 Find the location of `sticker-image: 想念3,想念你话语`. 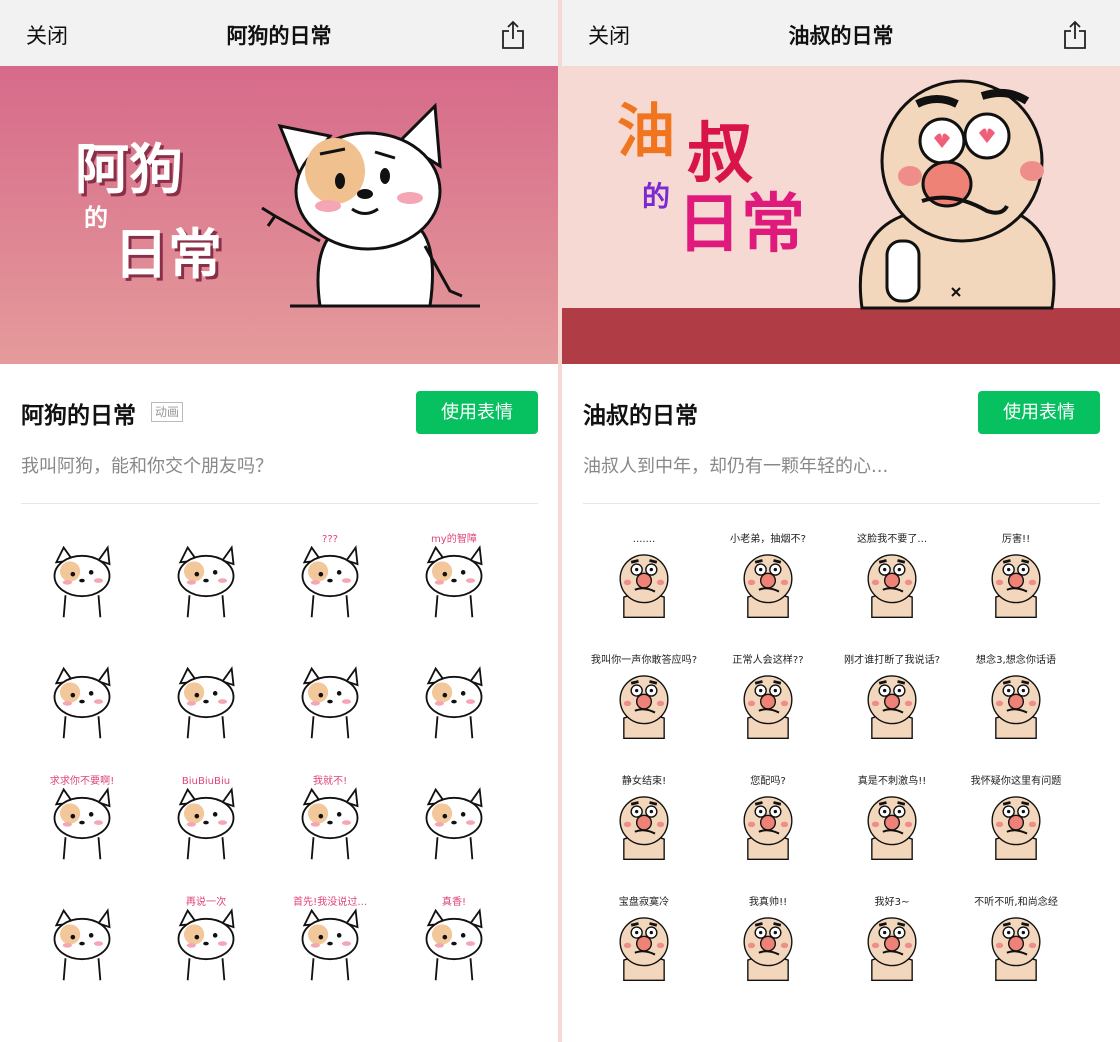

sticker-image: 想念3,想念你话语 is located at coordinates (1016, 696).